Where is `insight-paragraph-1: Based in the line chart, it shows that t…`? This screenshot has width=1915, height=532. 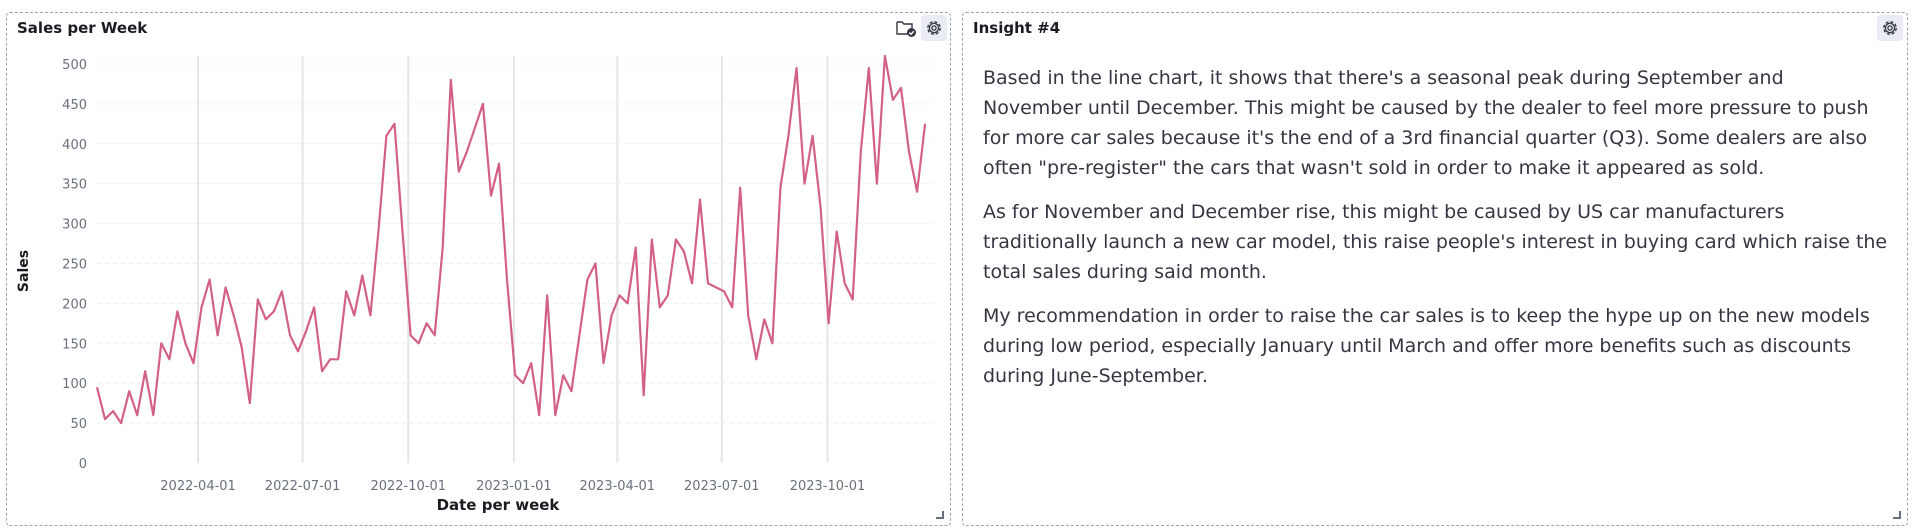
insight-paragraph-1: Based in the line chart, it shows that t… is located at coordinates (1426, 123).